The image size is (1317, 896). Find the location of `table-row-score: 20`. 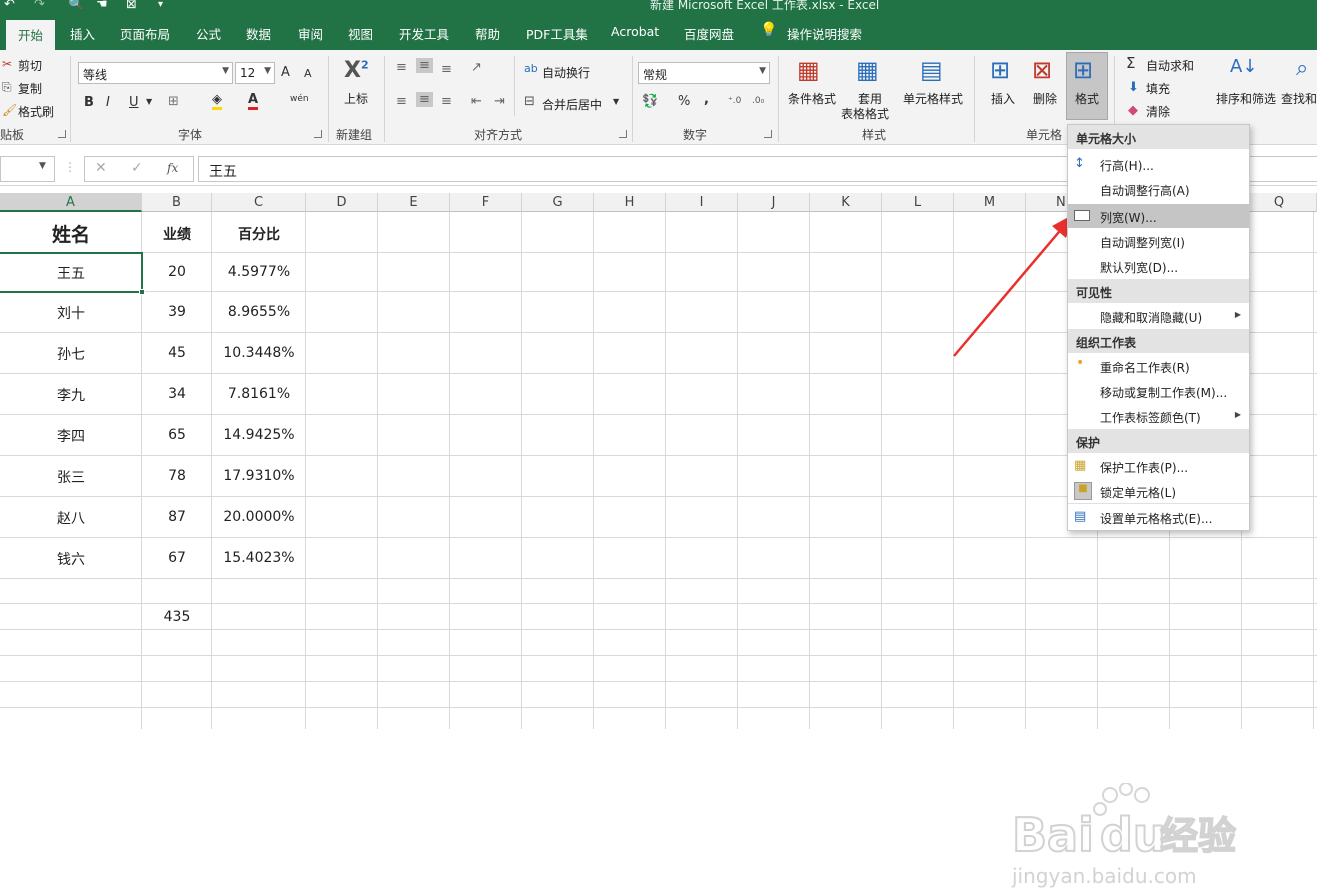

table-row-score: 20 is located at coordinates (177, 272).